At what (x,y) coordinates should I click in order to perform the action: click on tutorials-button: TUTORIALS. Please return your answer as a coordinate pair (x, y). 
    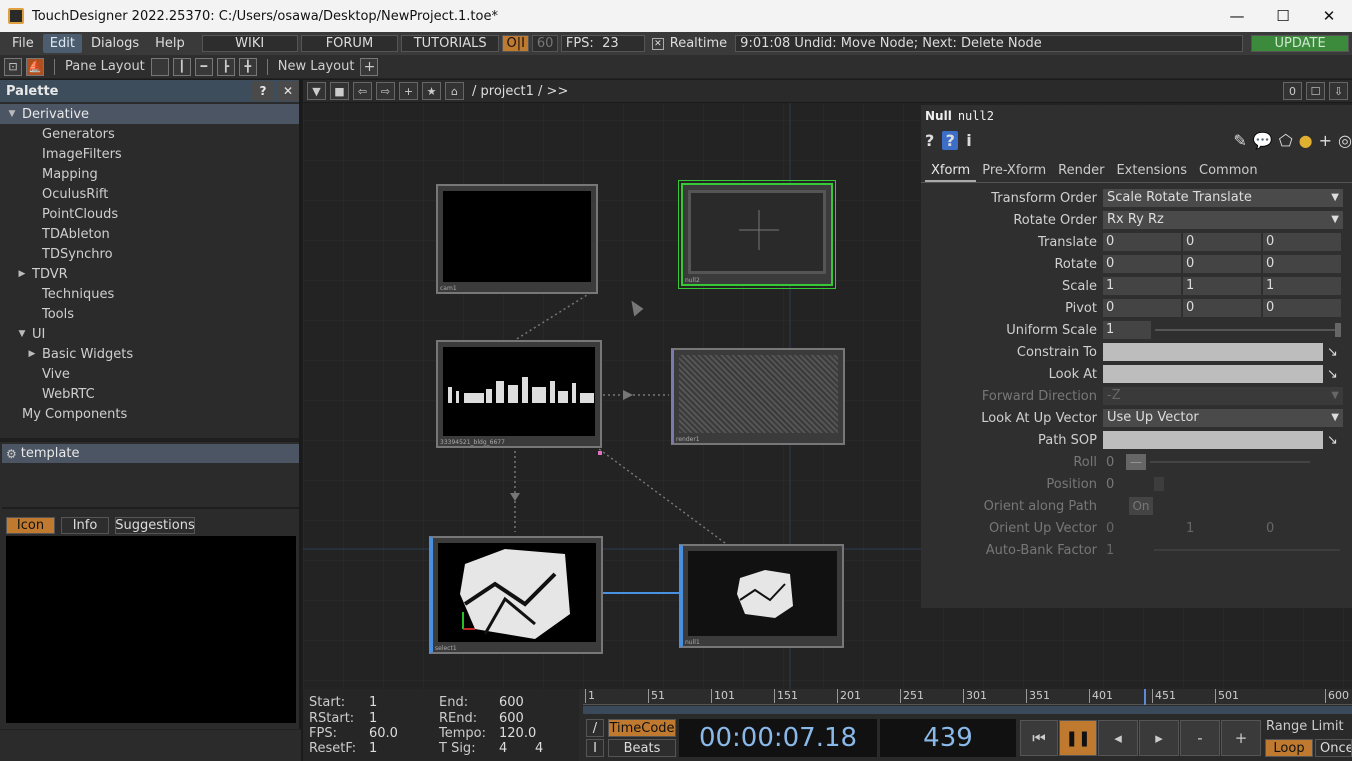
    Looking at the image, I should click on (450, 43).